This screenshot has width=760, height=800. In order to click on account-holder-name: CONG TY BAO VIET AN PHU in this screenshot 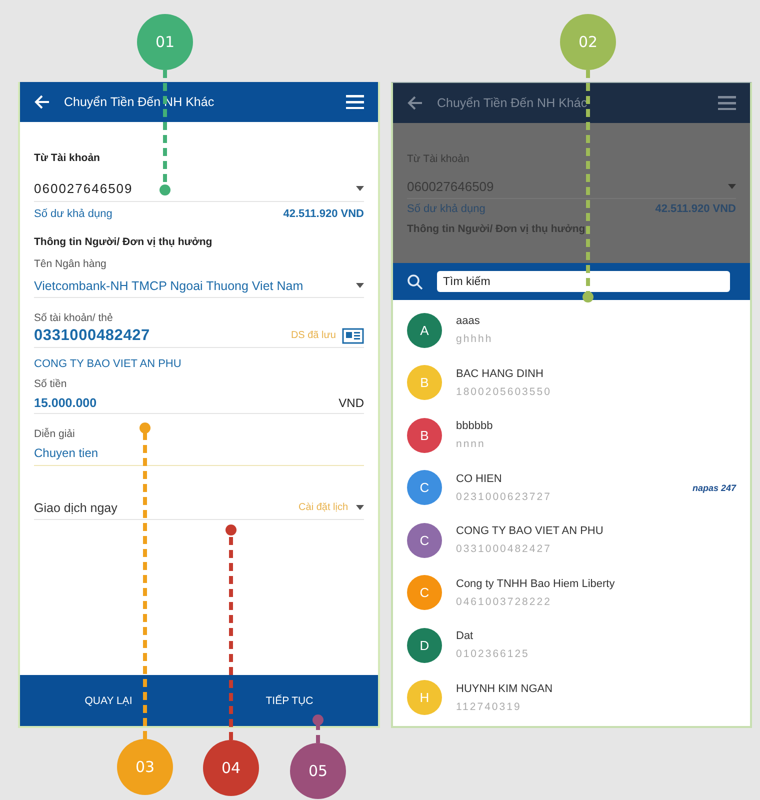, I will do `click(108, 364)`.